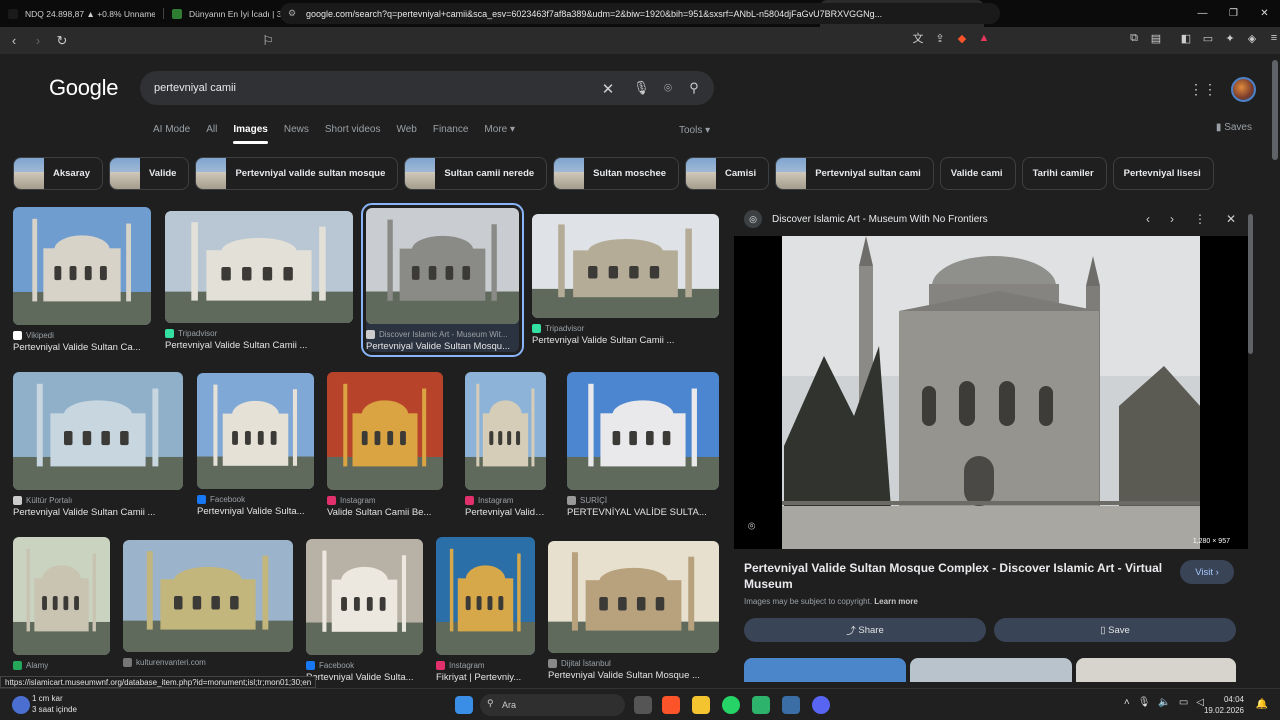 The height and width of the screenshot is (720, 1280). What do you see at coordinates (701, 705) in the screenshot?
I see `file-explorer-icon` at bounding box center [701, 705].